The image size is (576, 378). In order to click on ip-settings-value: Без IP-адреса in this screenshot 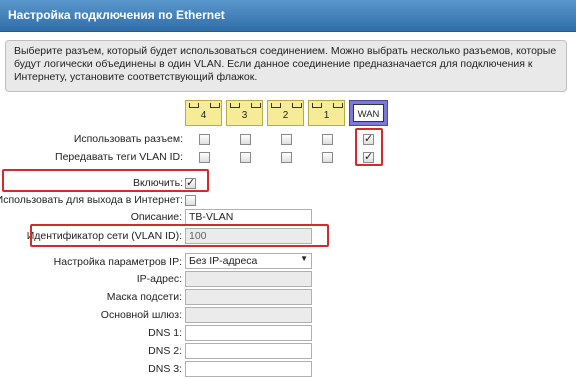, I will do `click(223, 261)`.